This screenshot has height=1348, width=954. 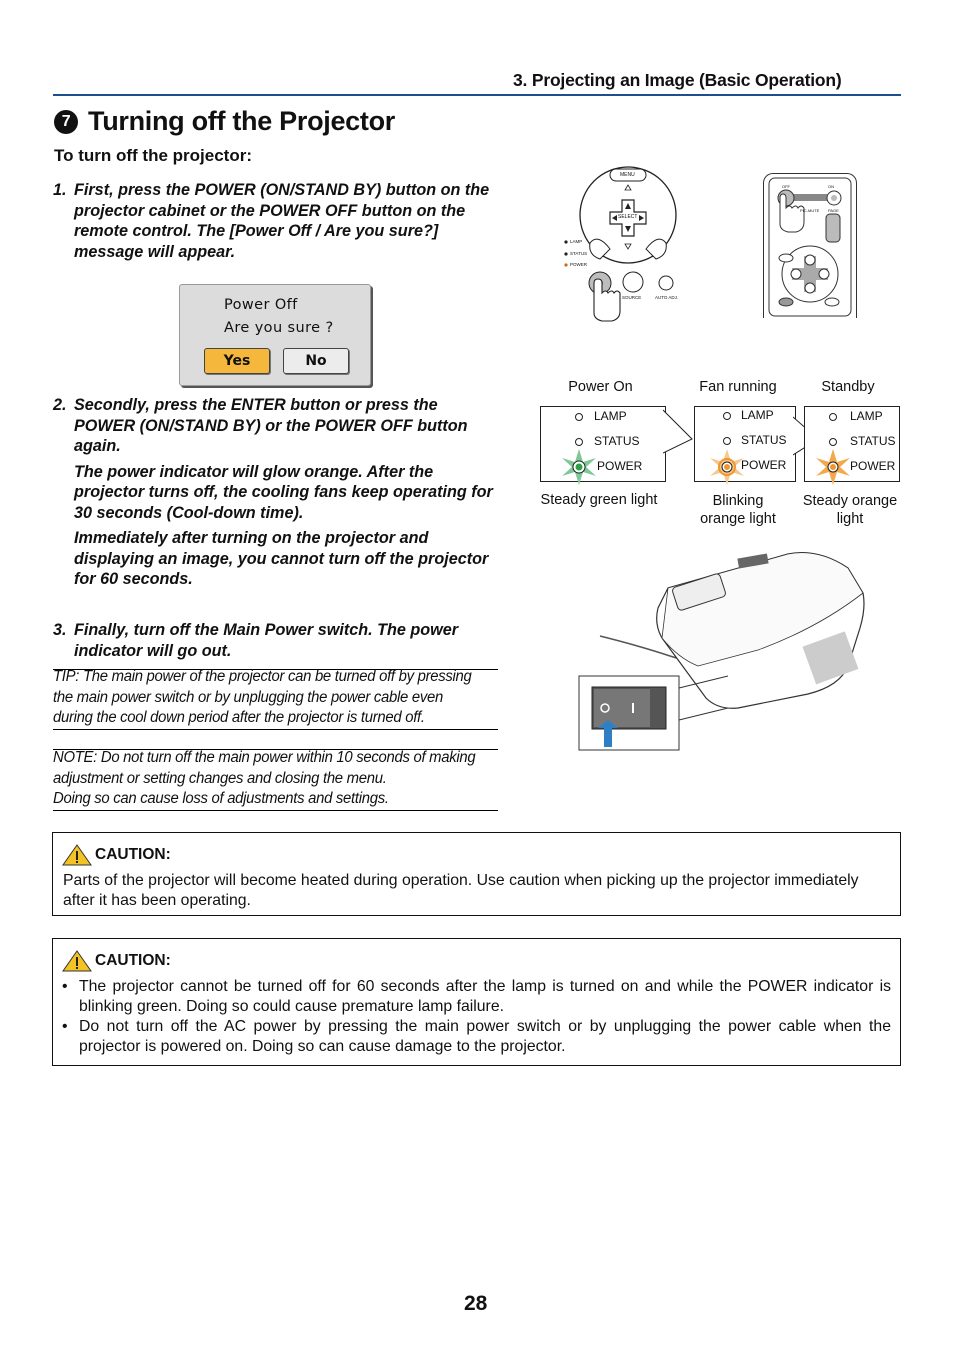 What do you see at coordinates (316, 361) in the screenshot?
I see `no-button: No` at bounding box center [316, 361].